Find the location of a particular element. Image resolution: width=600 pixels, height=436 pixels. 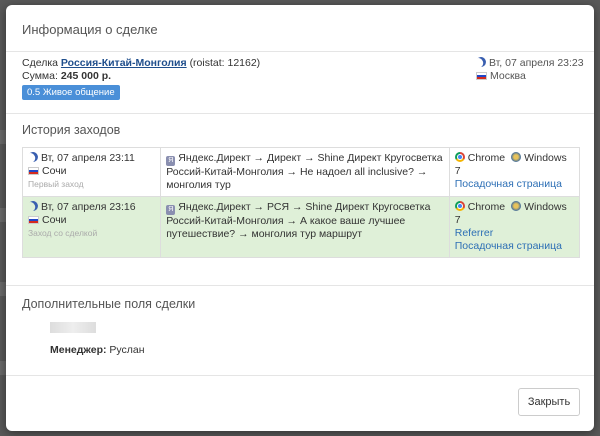

deal-roistat-id: (roistat: 12162) is located at coordinates (225, 63).